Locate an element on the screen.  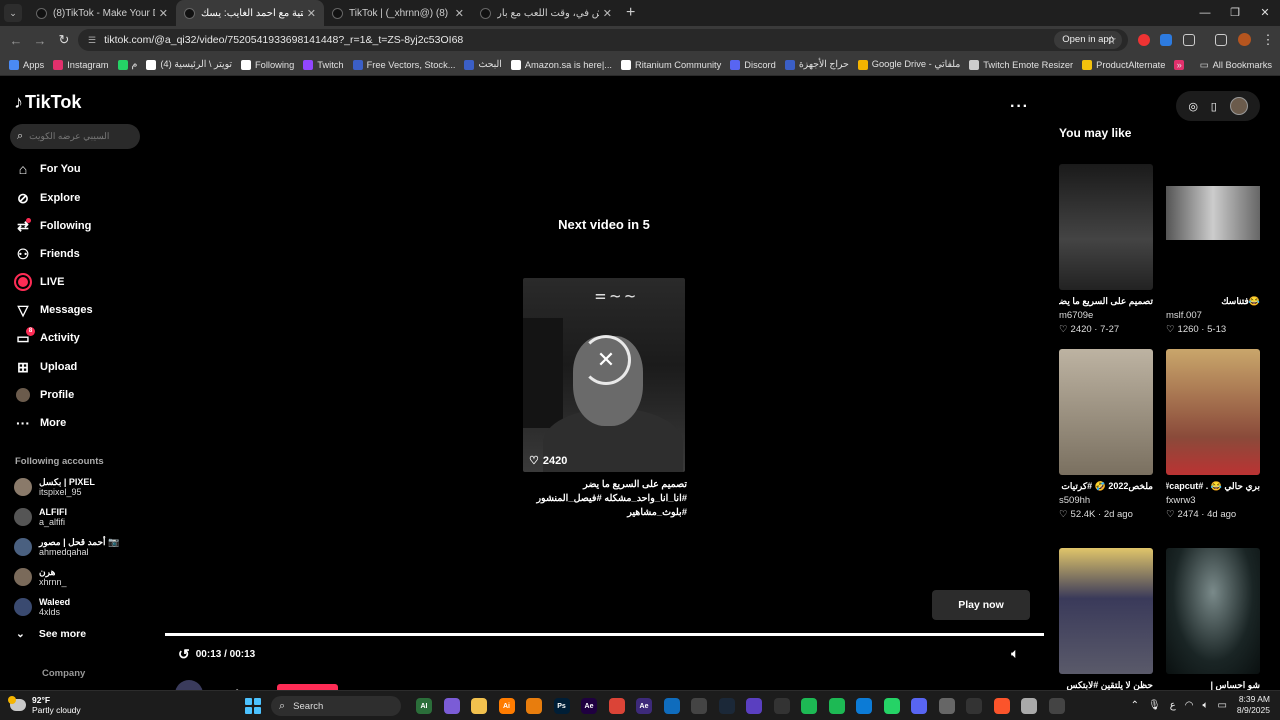
weather-widget: 92°F Partly cloudy is located at coordinates (44, 705).